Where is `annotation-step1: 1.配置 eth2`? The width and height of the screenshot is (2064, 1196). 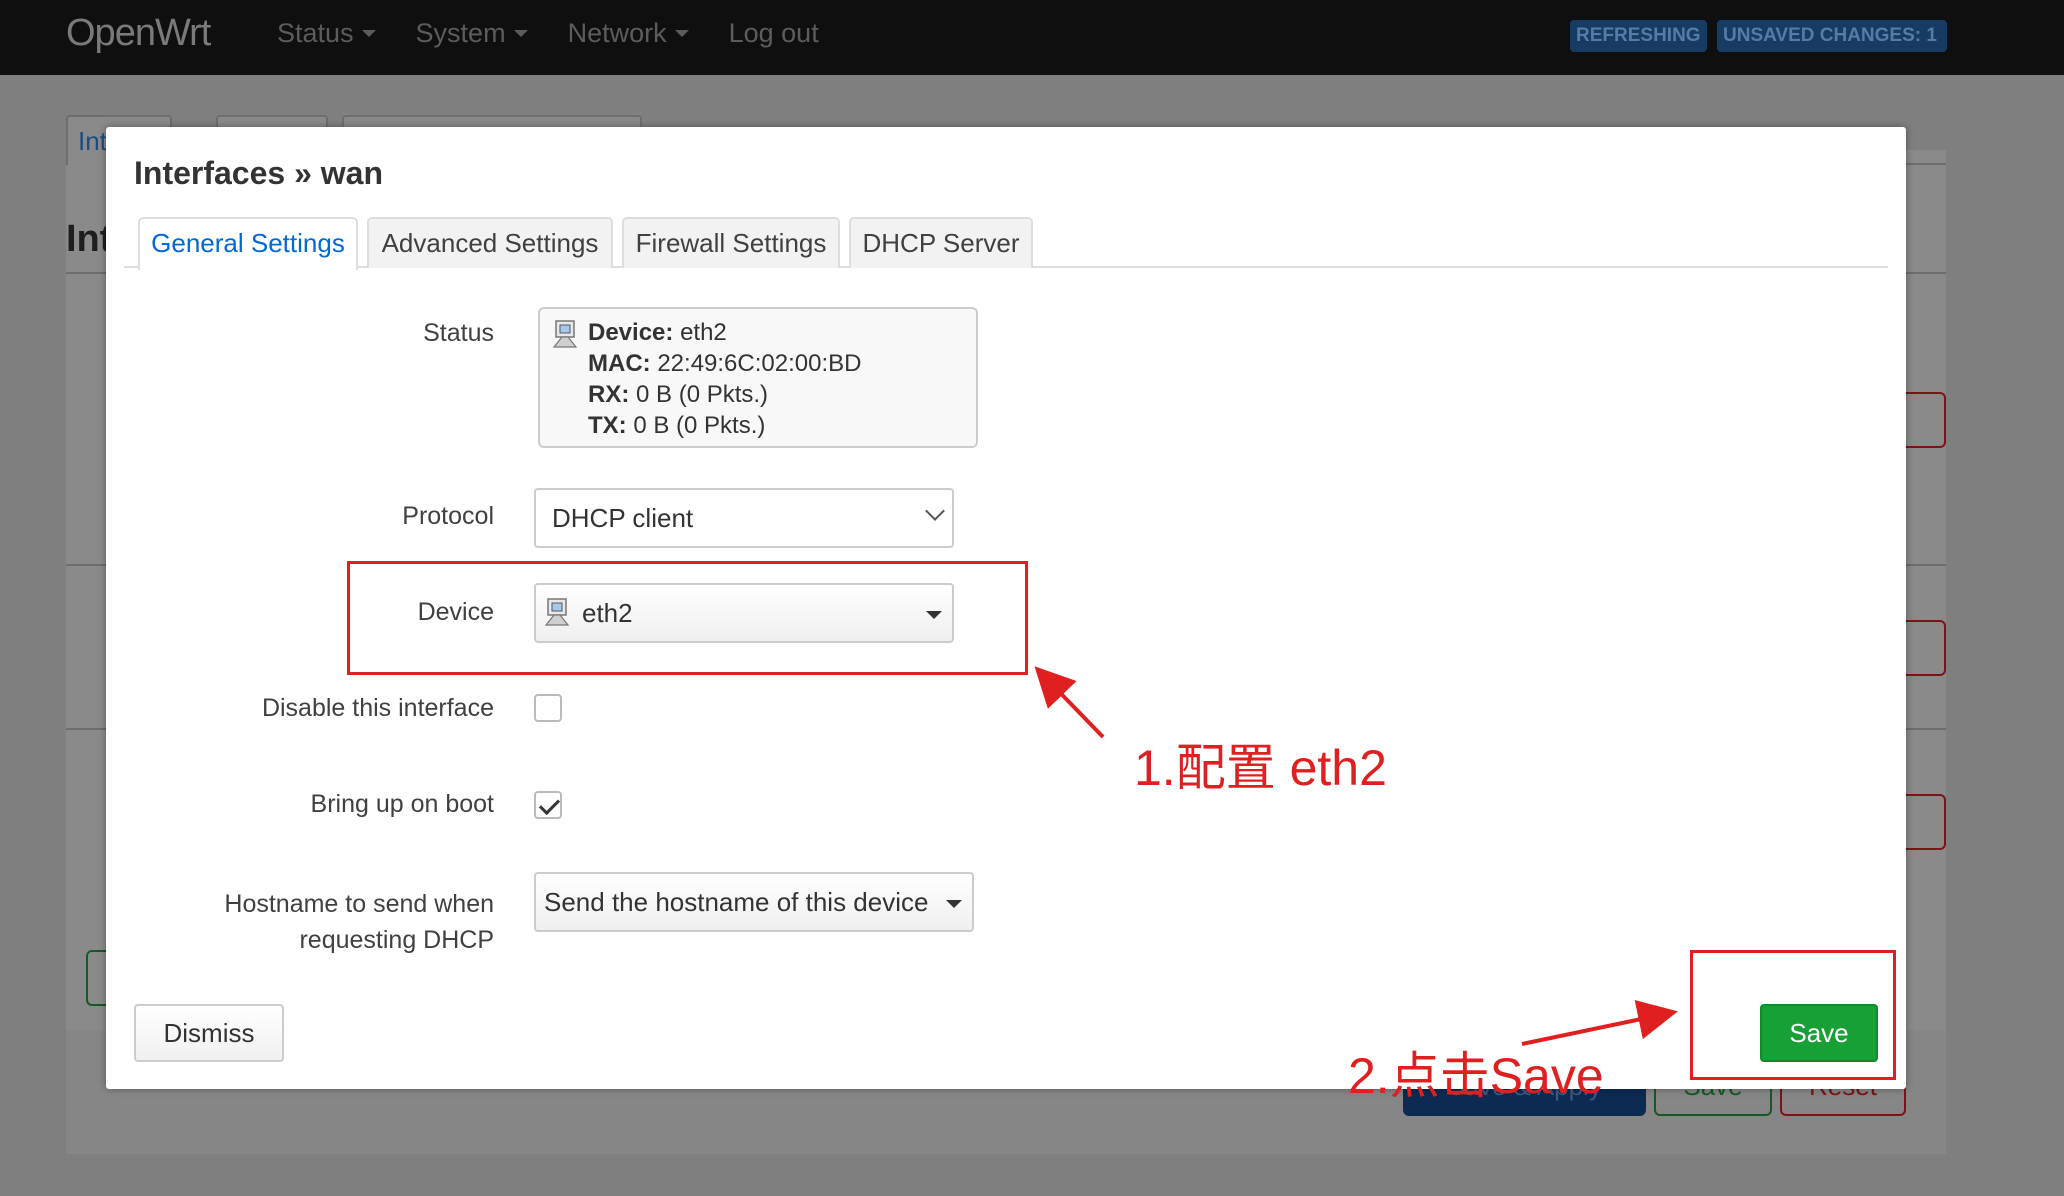
annotation-step1: 1.配置 eth2 is located at coordinates (1260, 768).